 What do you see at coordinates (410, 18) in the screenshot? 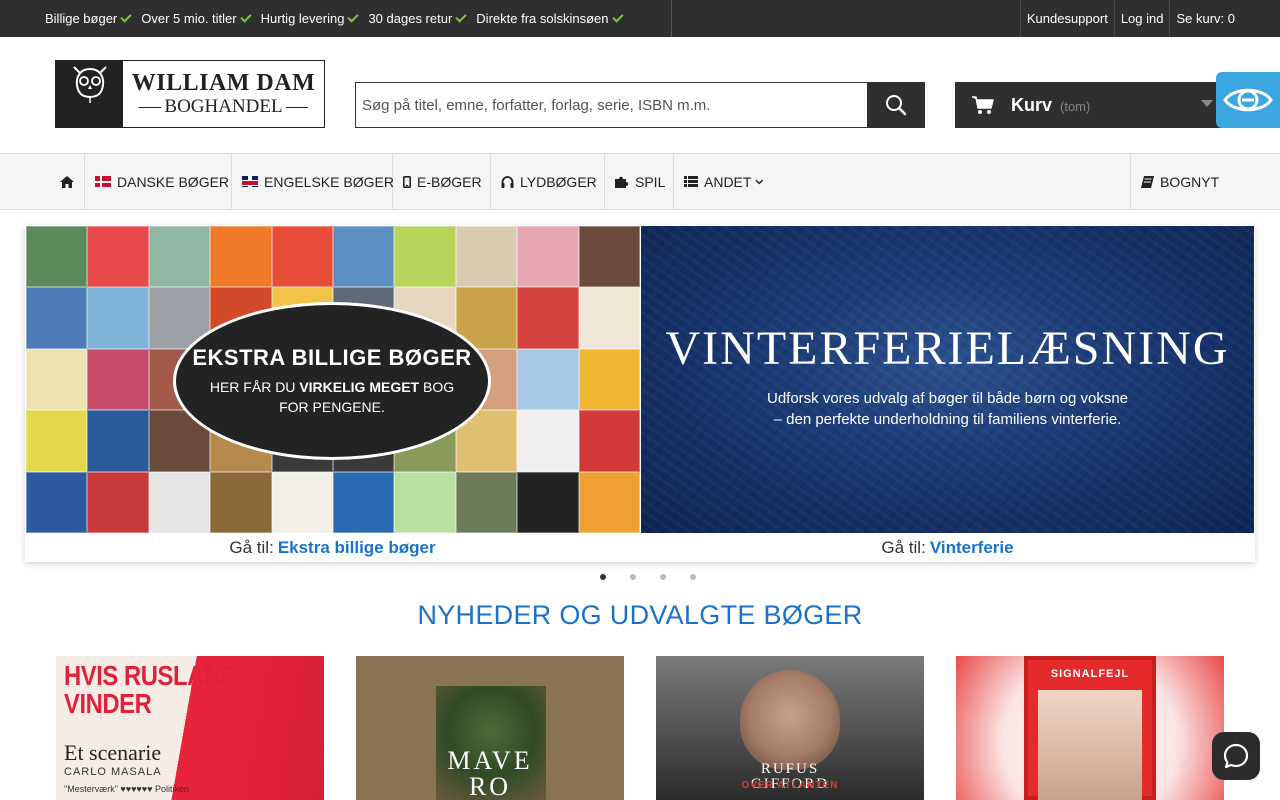
I see `usp-label: 30 dages retur` at bounding box center [410, 18].